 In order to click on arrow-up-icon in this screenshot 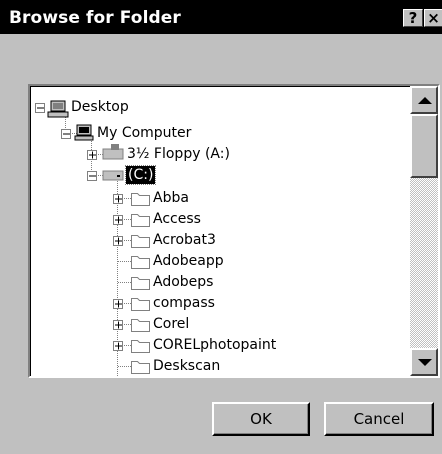, I will do `click(425, 100)`.